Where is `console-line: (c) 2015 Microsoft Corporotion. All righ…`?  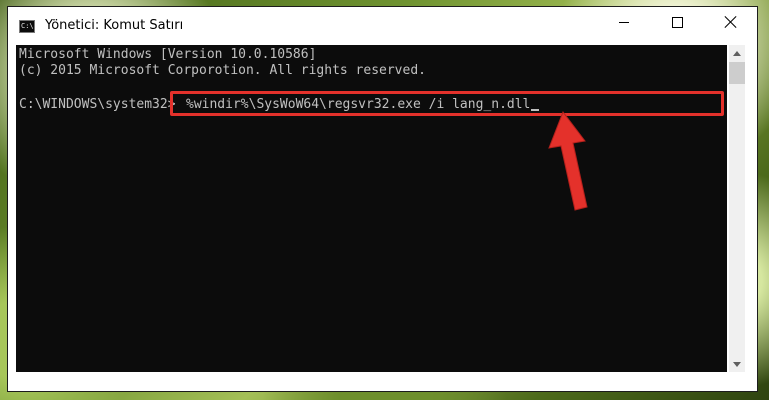 console-line: (c) 2015 Microsoft Corporotion. All righ… is located at coordinates (222, 70).